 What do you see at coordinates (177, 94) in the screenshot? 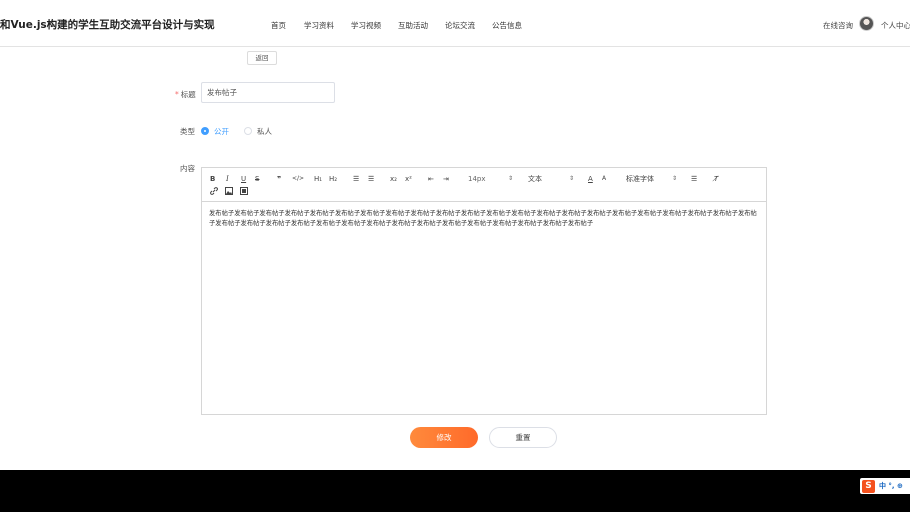
I see `required-asterisk: *` at bounding box center [177, 94].